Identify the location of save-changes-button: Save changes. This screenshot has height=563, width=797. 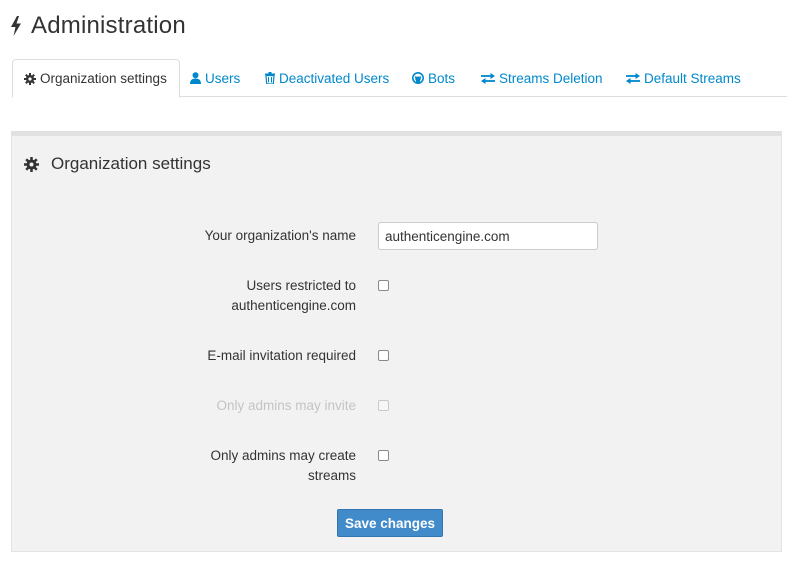
(390, 523).